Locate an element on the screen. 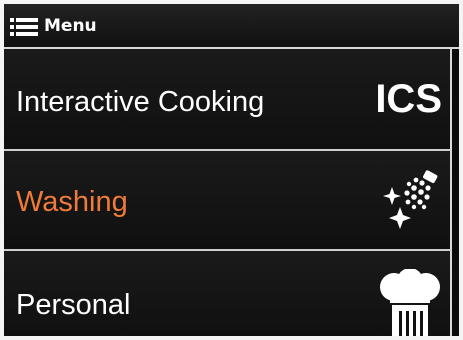 This screenshot has height=340, width=463. header-title: Menu is located at coordinates (70, 26).